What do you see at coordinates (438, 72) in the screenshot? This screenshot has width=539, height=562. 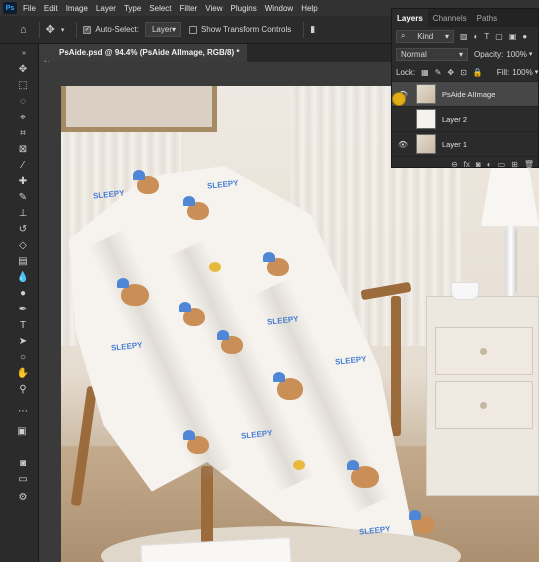 I see `lock-pixels-icon: ✎` at bounding box center [438, 72].